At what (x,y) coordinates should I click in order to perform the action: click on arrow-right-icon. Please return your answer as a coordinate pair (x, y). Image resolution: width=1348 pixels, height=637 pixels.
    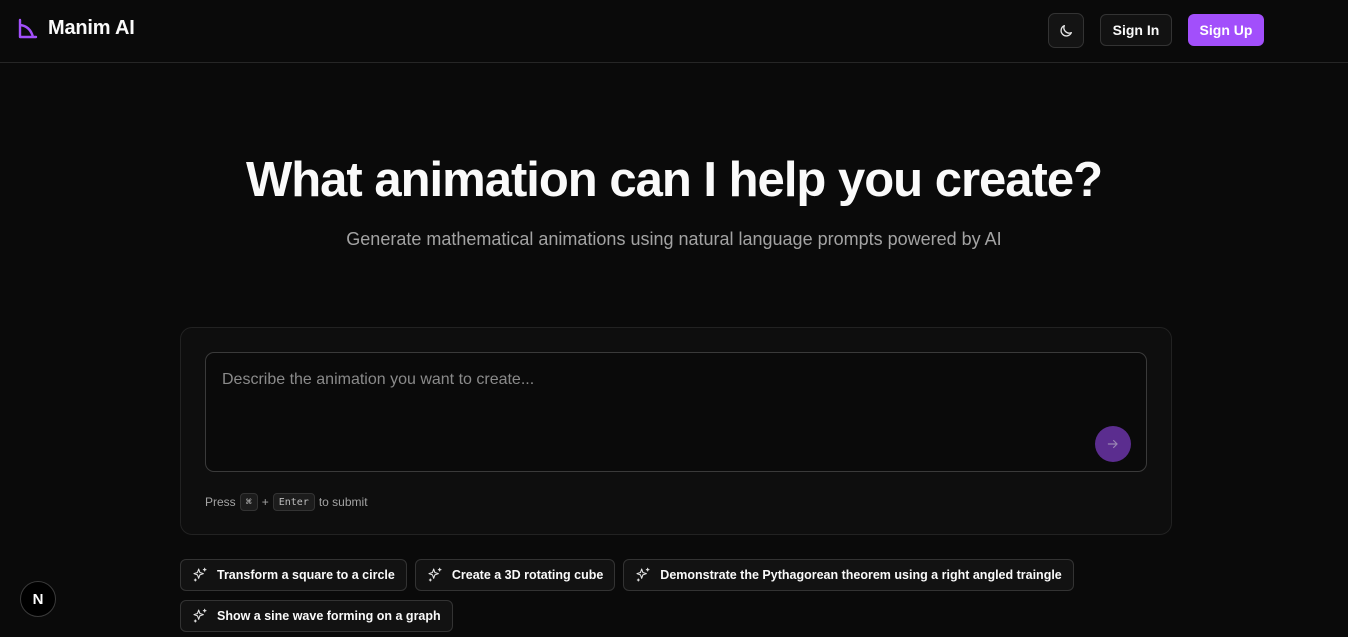
    Looking at the image, I should click on (1112, 444).